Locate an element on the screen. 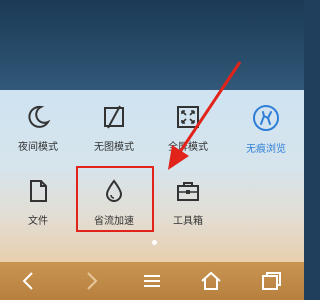  tabs-icon is located at coordinates (271, 281).